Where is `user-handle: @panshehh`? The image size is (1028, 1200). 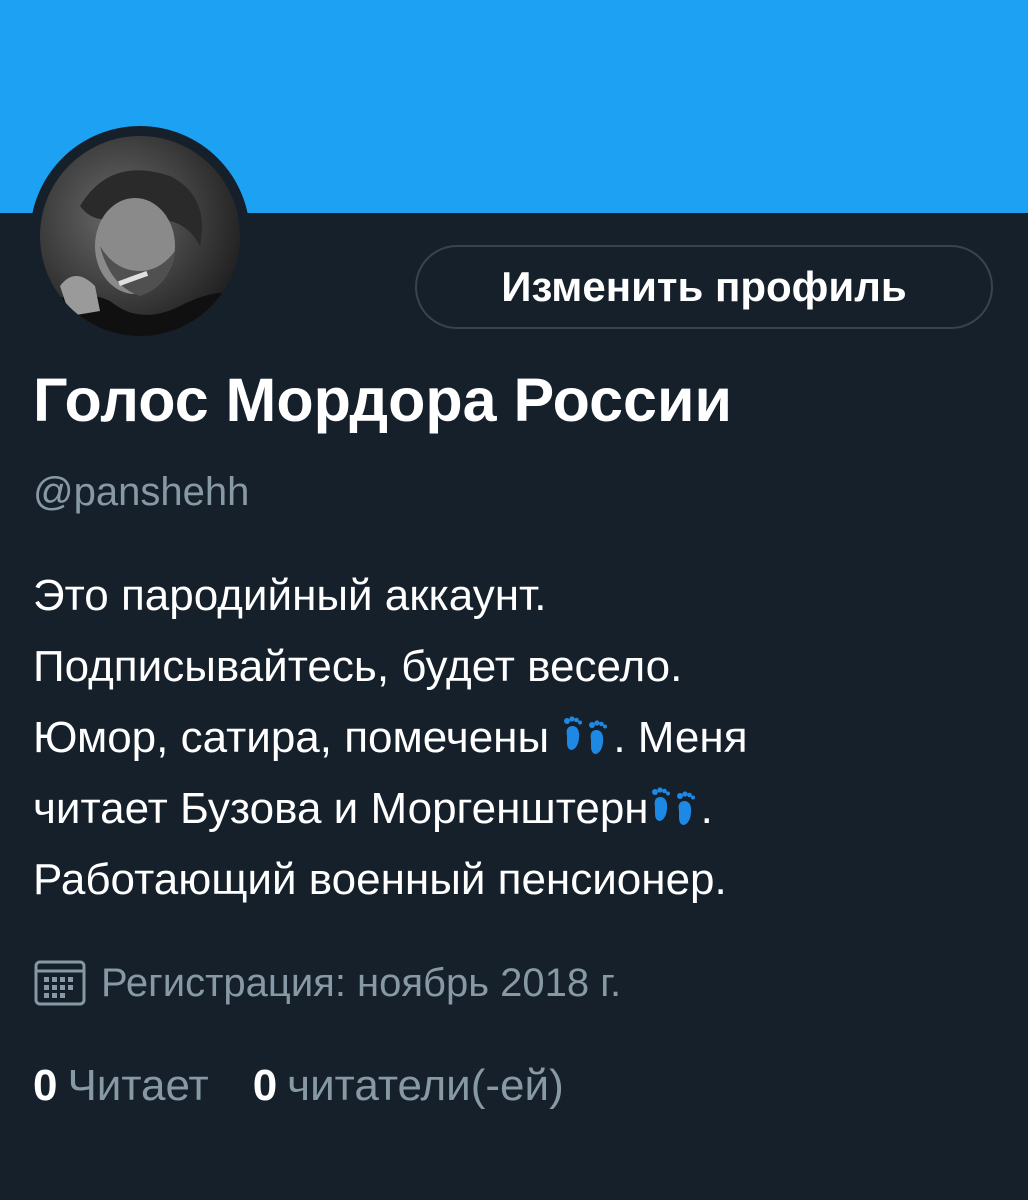 user-handle: @panshehh is located at coordinates (141, 492).